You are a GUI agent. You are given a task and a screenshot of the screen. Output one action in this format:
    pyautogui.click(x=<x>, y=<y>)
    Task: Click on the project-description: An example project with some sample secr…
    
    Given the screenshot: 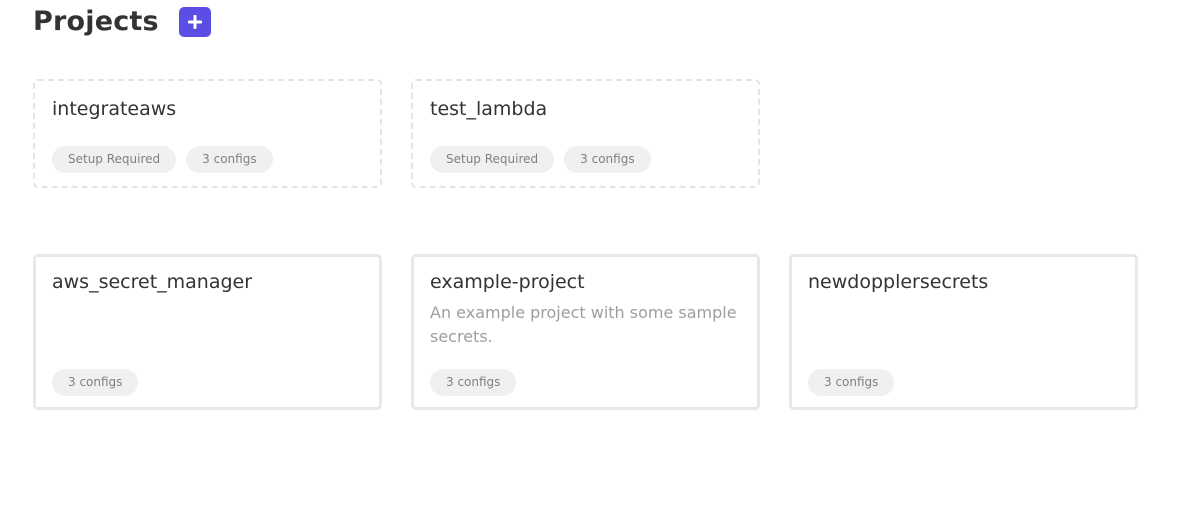 What is the action you would take?
    pyautogui.click(x=583, y=324)
    